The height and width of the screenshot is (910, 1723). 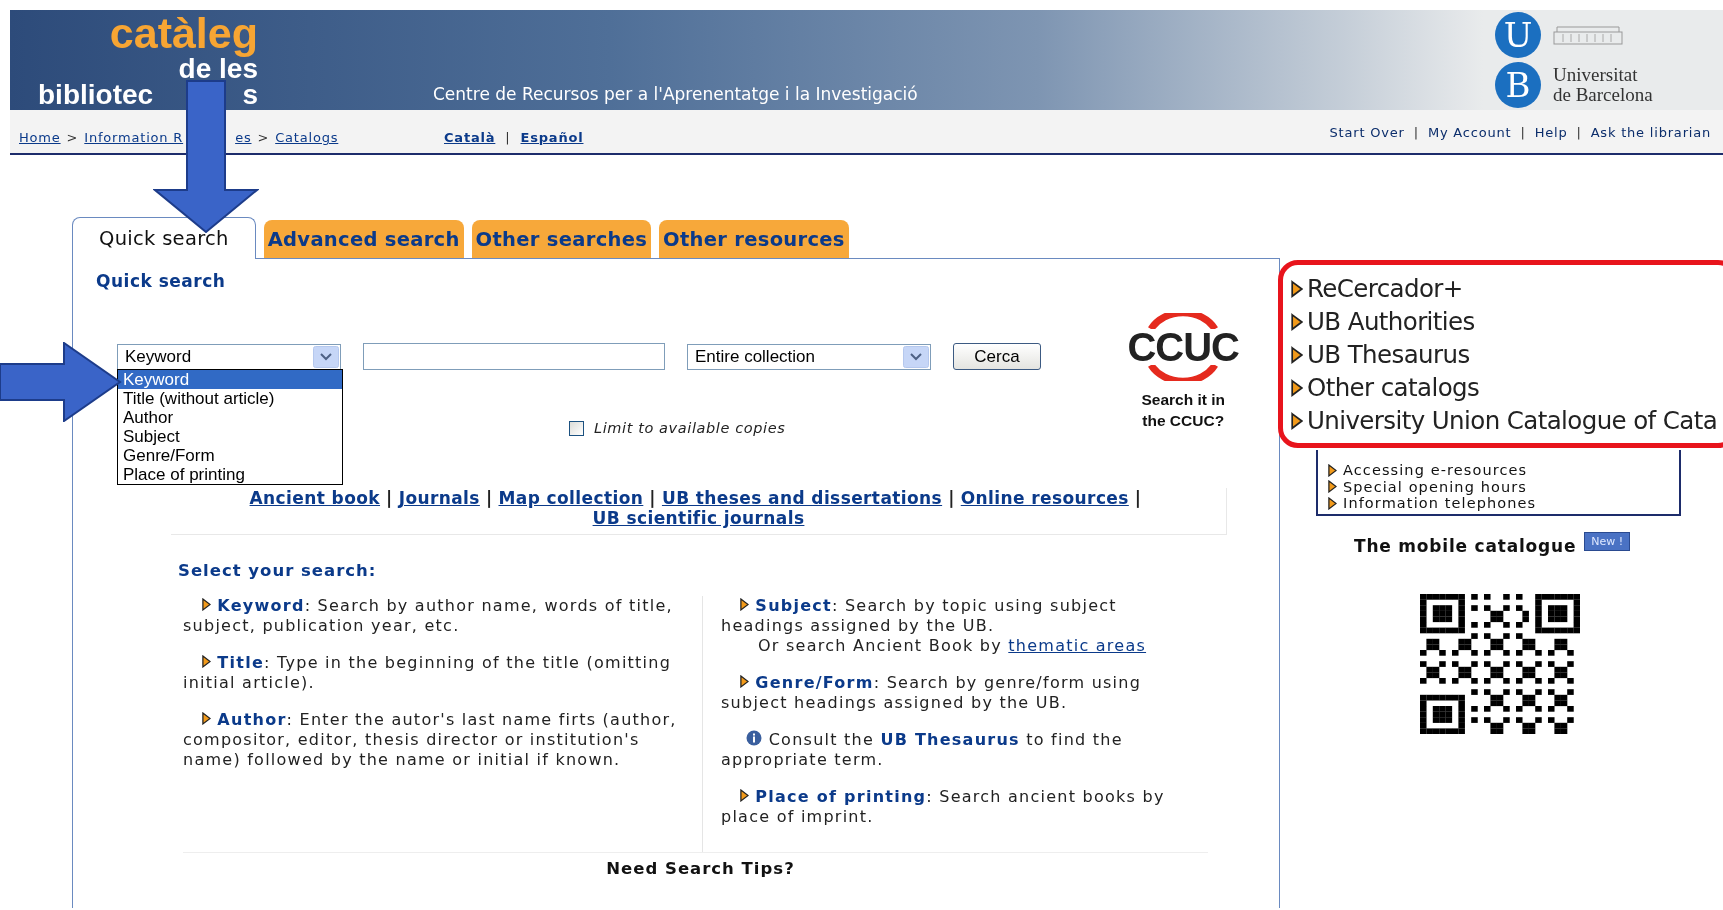 I want to click on catalog-logo-text: de les, so click(x=218, y=69).